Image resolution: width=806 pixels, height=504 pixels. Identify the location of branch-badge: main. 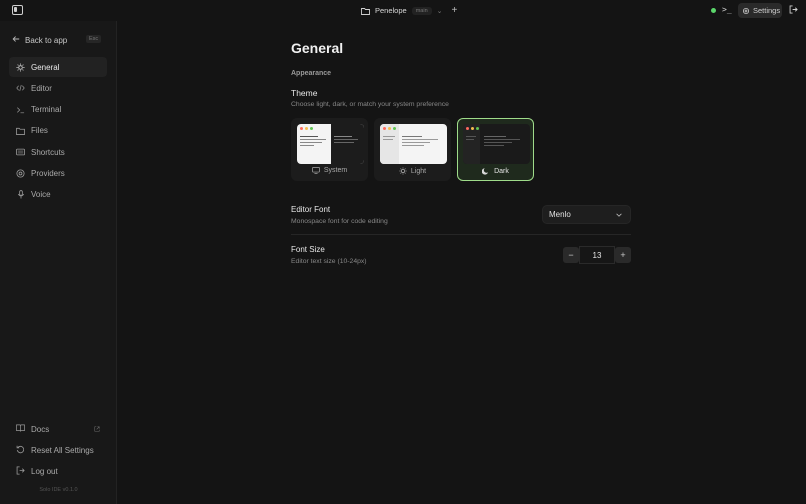
(421, 10).